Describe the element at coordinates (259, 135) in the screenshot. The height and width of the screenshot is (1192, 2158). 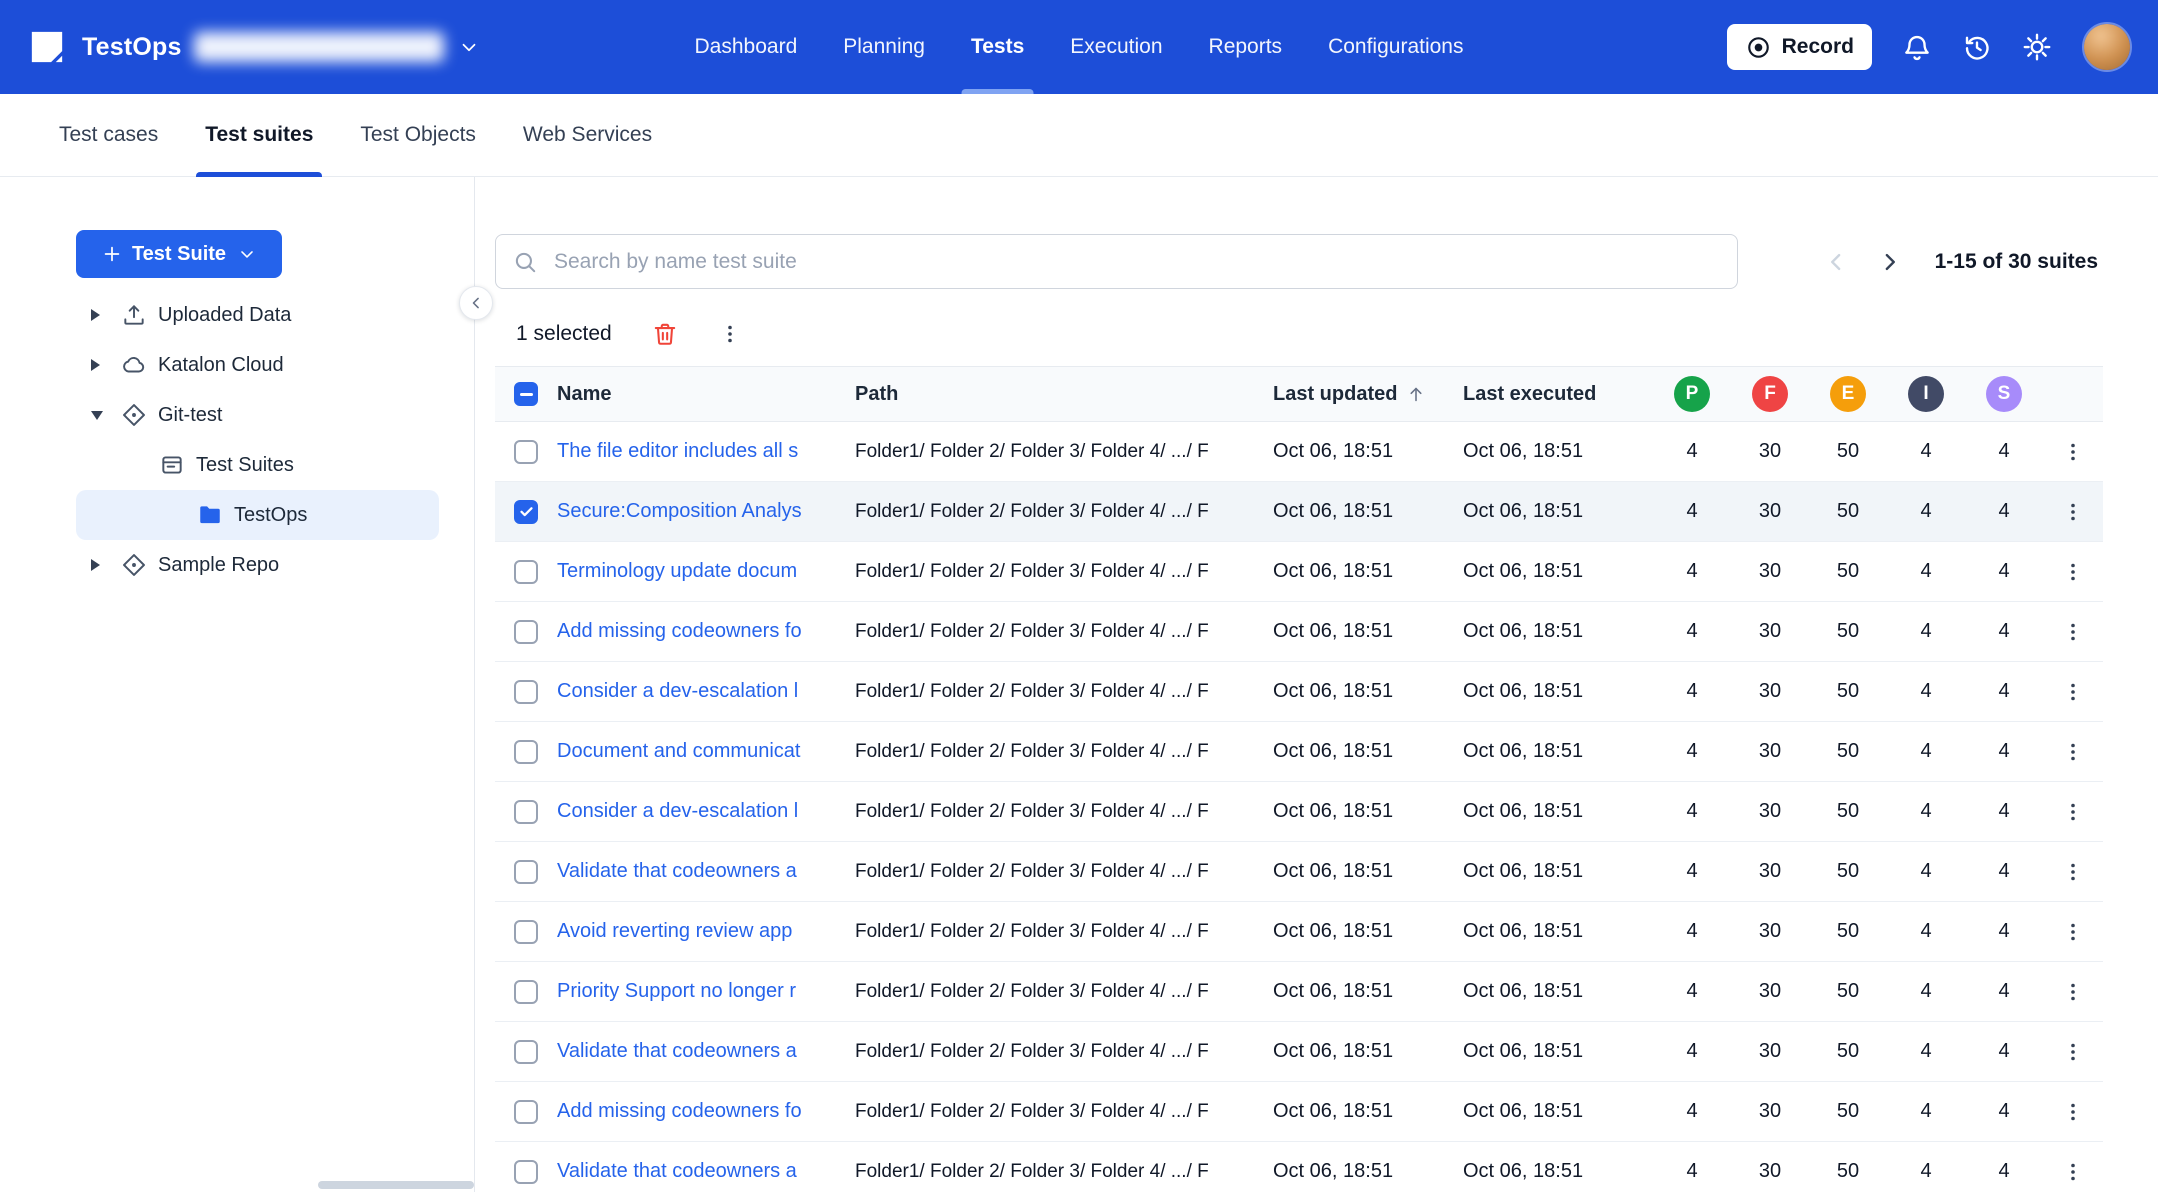
I see `tab-test-suites: Test suites` at that location.